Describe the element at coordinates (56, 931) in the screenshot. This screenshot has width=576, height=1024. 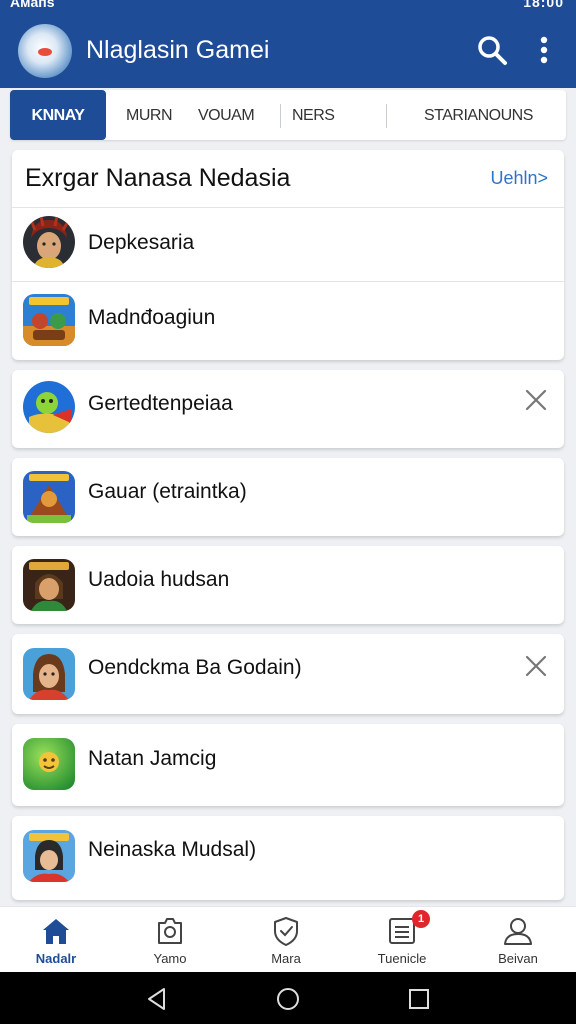
I see `home-icon` at that location.